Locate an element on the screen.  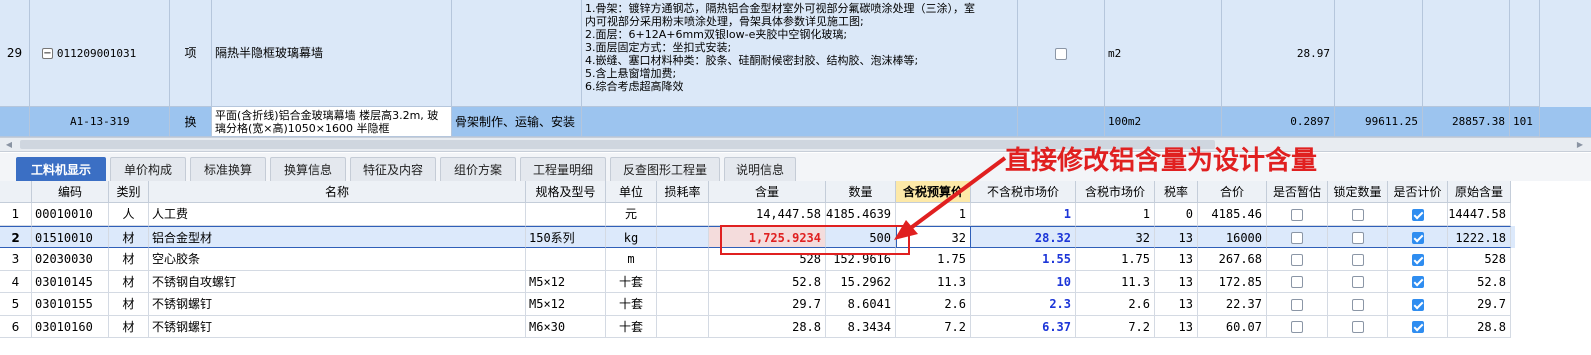
item-name: 隔热半隐框玻璃幕墙 is located at coordinates (332, 53).